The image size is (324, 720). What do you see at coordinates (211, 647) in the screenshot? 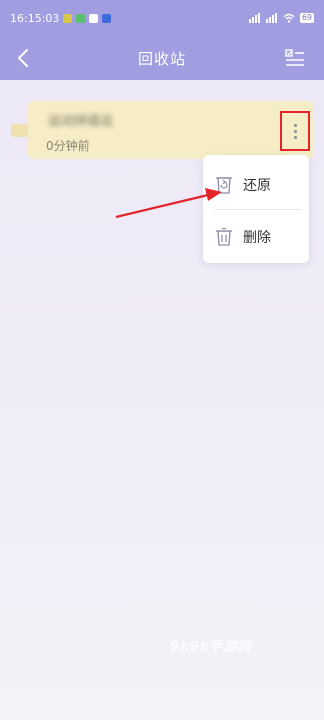
I see `watermark: 9k9k手游网` at bounding box center [211, 647].